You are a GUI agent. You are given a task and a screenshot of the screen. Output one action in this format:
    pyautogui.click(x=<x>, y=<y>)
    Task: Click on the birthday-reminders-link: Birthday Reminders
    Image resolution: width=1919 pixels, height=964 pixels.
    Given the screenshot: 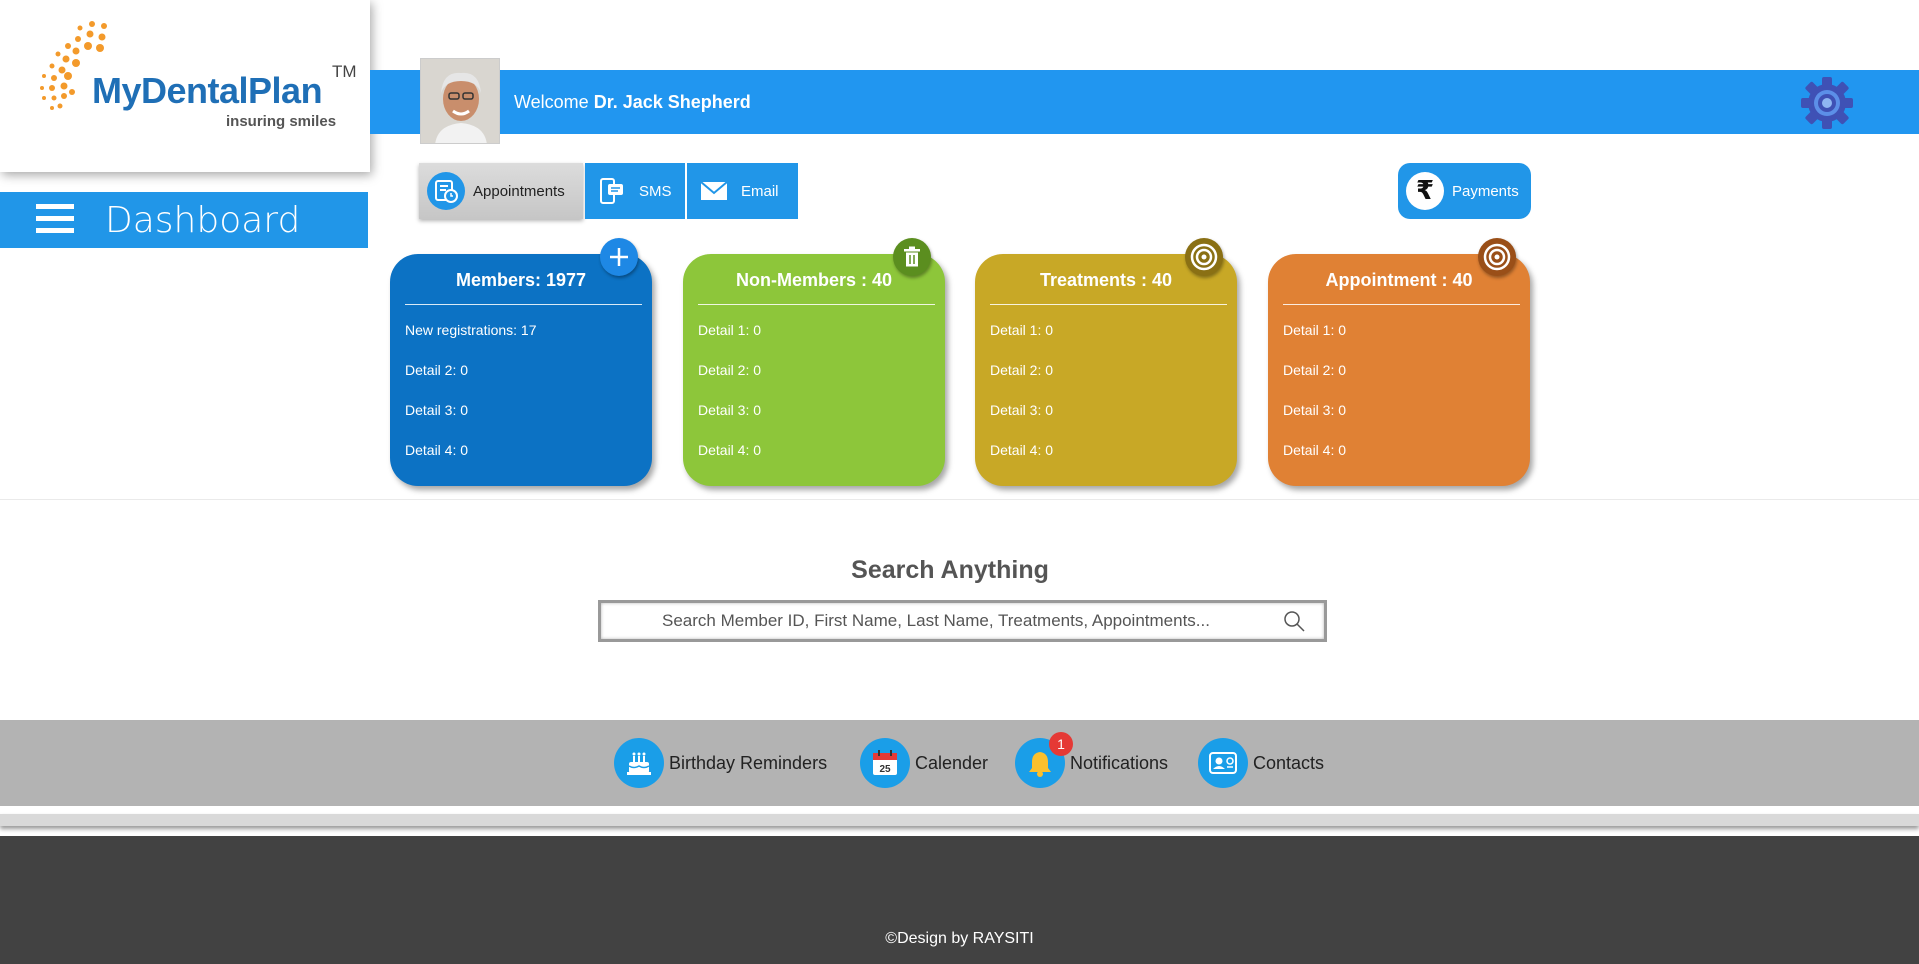 What is the action you would take?
    pyautogui.click(x=720, y=763)
    